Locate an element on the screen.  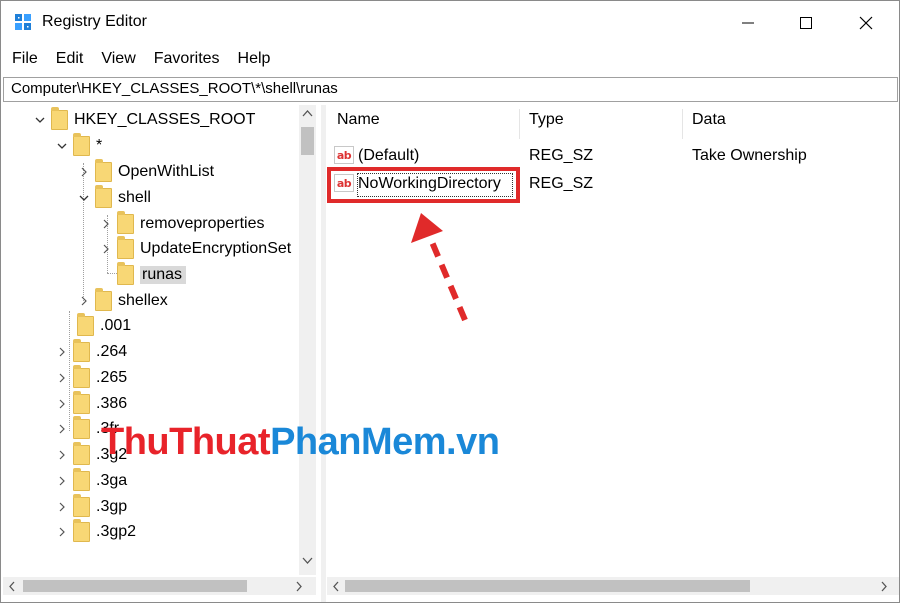
tree-horizontal-scrollbar is located at coordinates (159, 586).